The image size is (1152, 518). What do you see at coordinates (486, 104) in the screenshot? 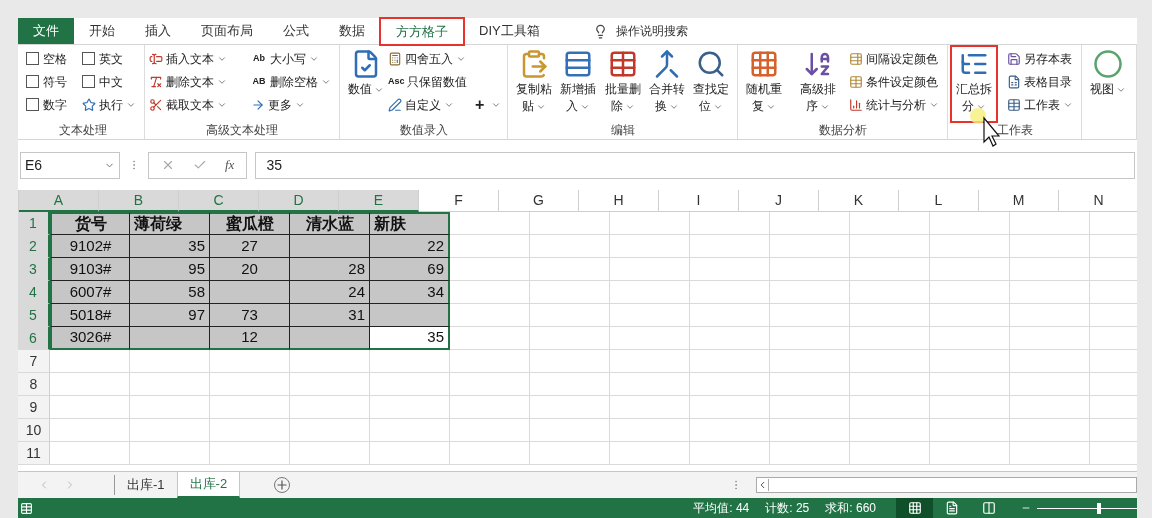
I see `add-button: +` at bounding box center [486, 104].